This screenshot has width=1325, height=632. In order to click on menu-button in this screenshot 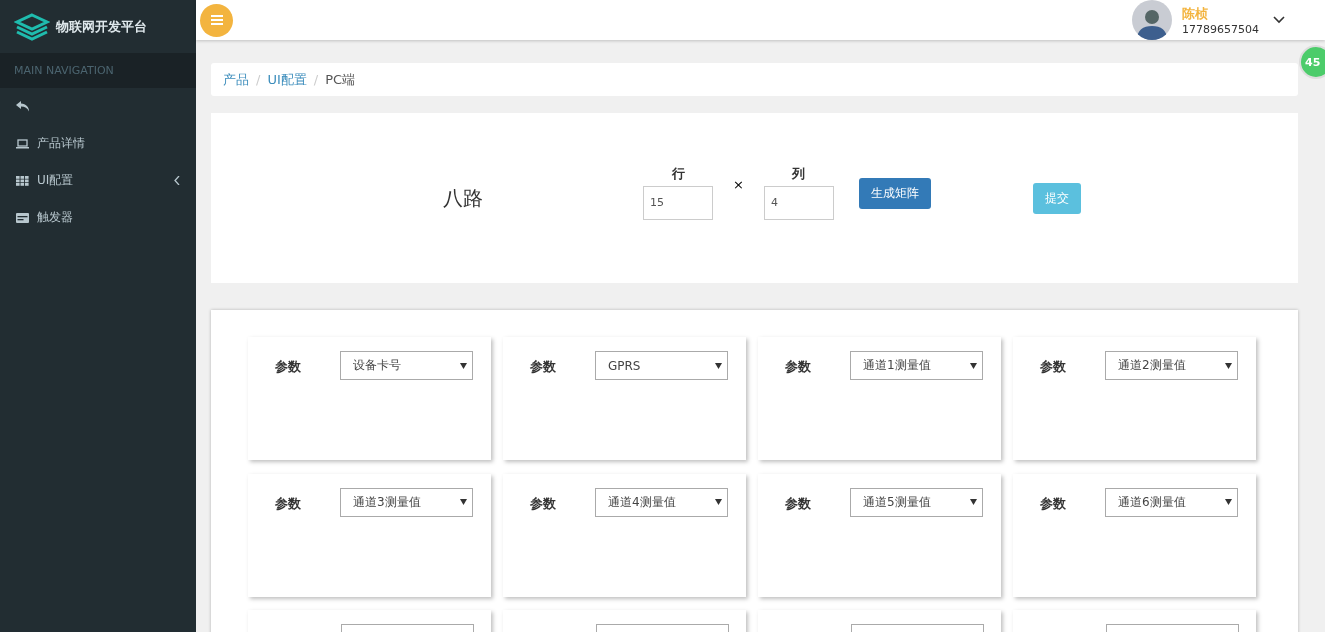, I will do `click(216, 20)`.